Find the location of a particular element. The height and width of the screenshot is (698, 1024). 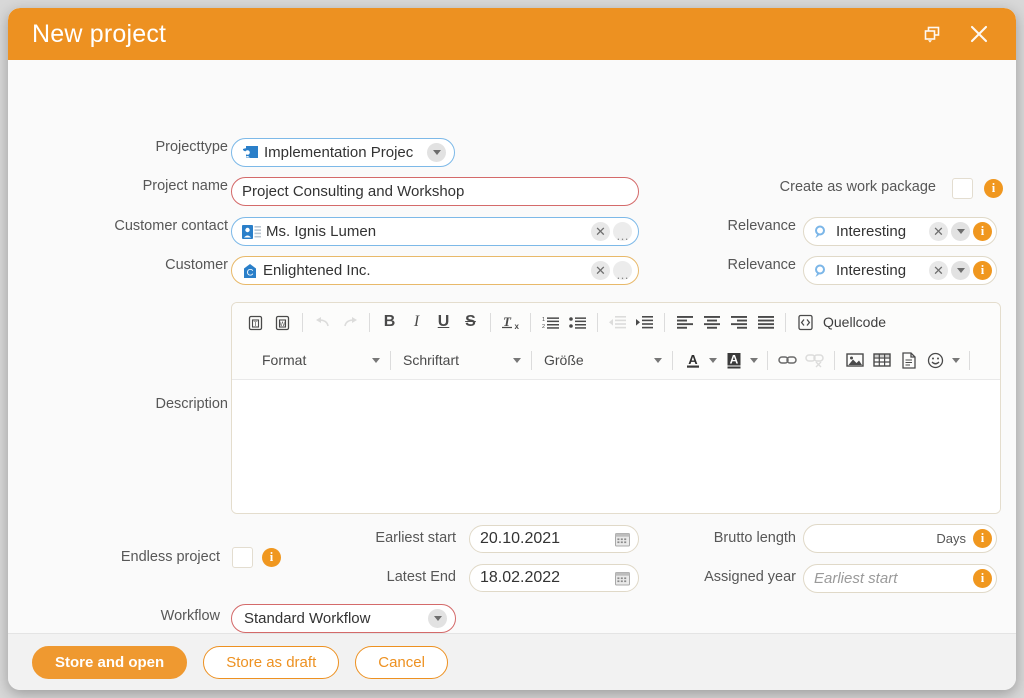

store-and-open-button: Store and open is located at coordinates (110, 662).